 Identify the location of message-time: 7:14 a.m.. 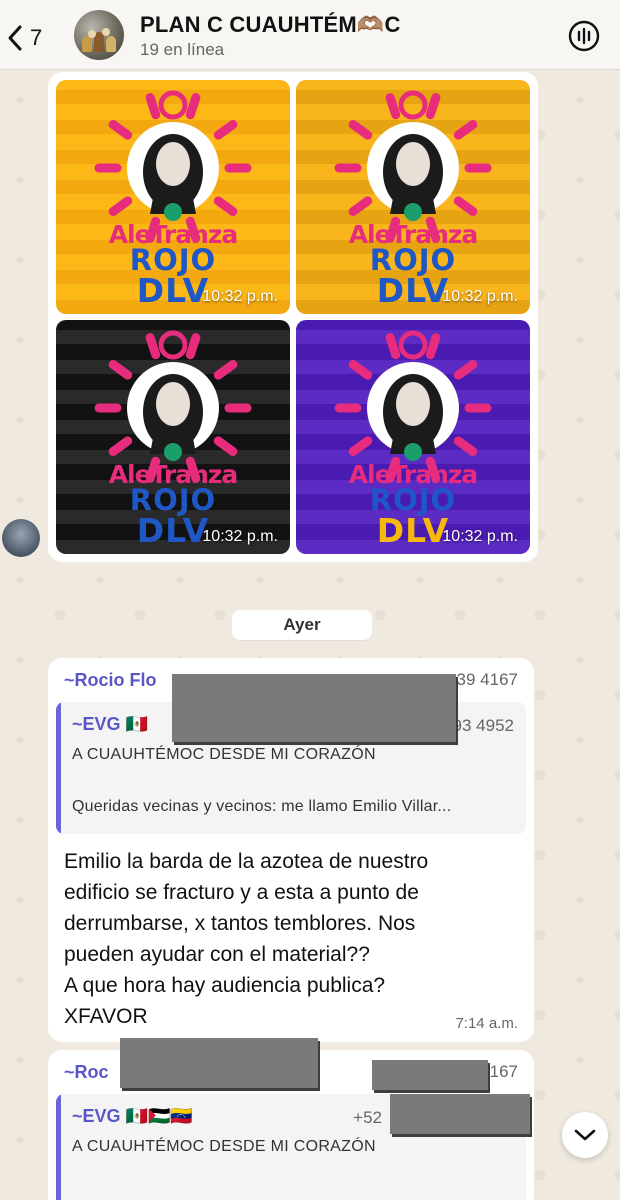
(486, 1023).